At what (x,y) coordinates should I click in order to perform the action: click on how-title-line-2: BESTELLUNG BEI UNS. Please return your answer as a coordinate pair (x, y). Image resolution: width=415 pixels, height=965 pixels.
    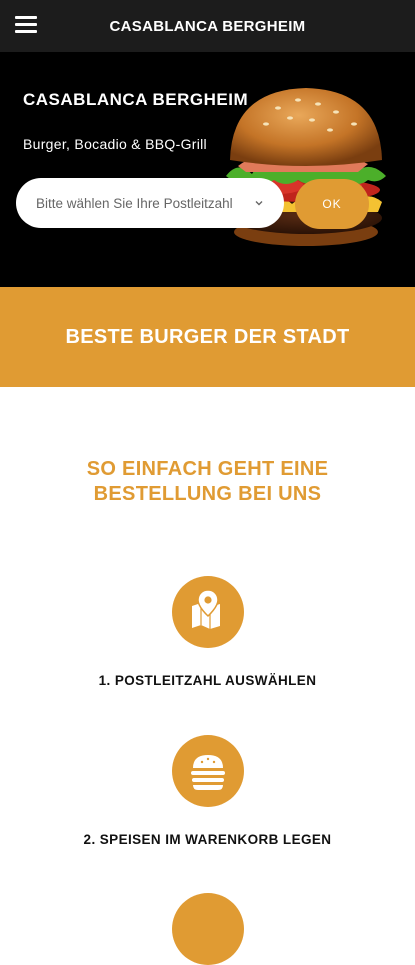
    Looking at the image, I should click on (207, 494).